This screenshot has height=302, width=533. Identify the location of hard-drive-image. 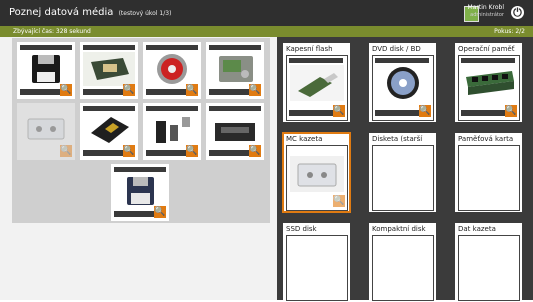
(235, 69).